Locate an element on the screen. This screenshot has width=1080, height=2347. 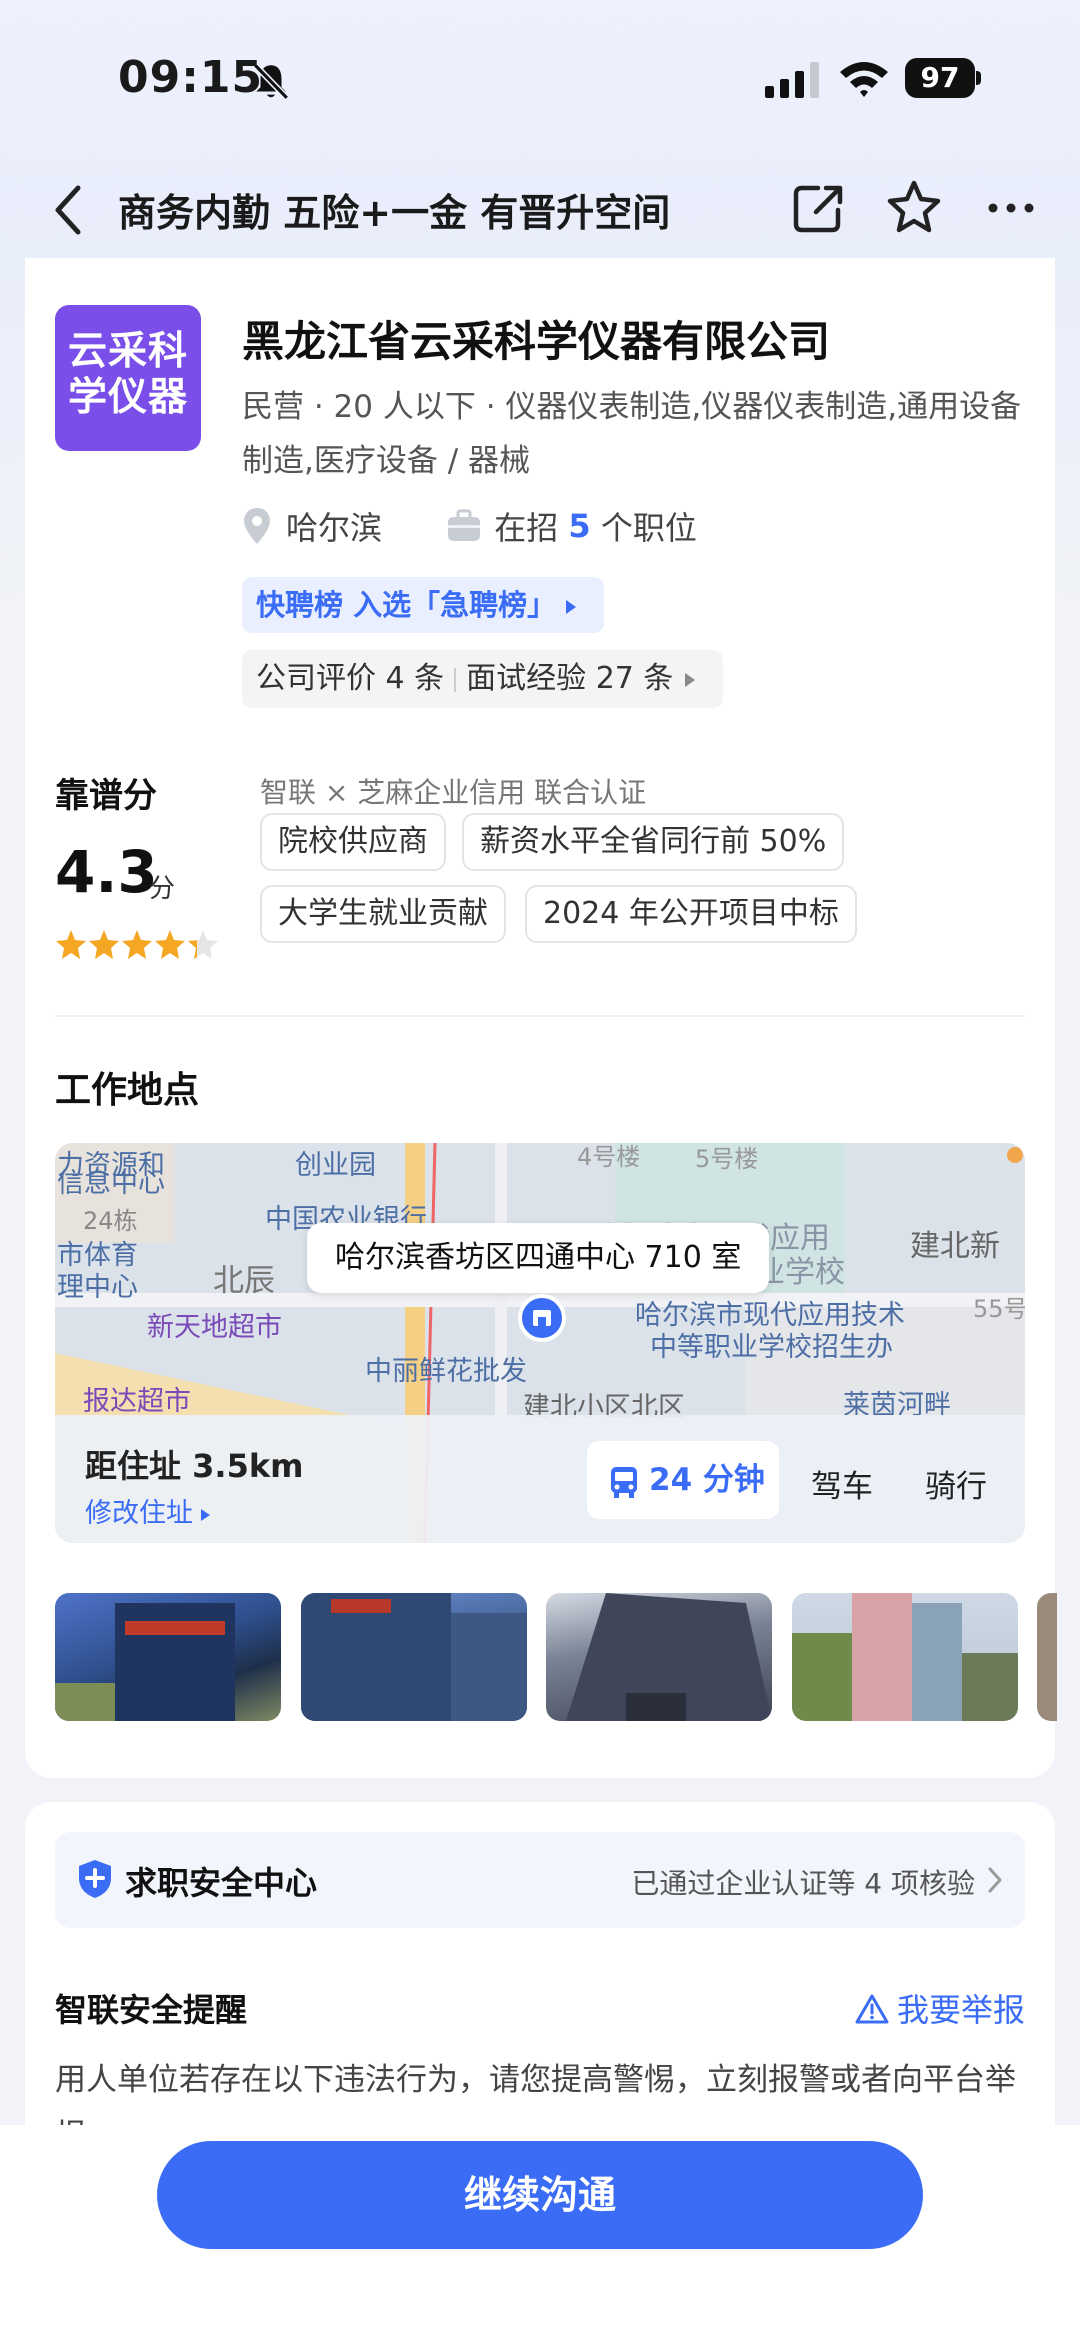
modify-address-label: 修改住址 is located at coordinates (139, 1513).